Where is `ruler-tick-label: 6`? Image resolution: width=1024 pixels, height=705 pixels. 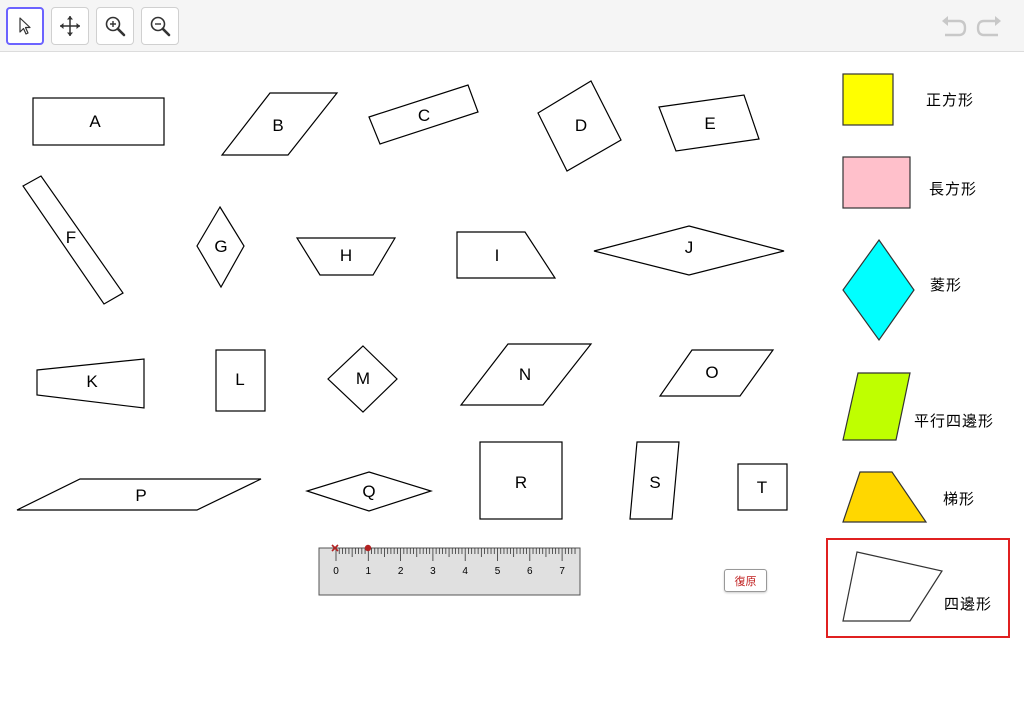 ruler-tick-label: 6 is located at coordinates (530, 571).